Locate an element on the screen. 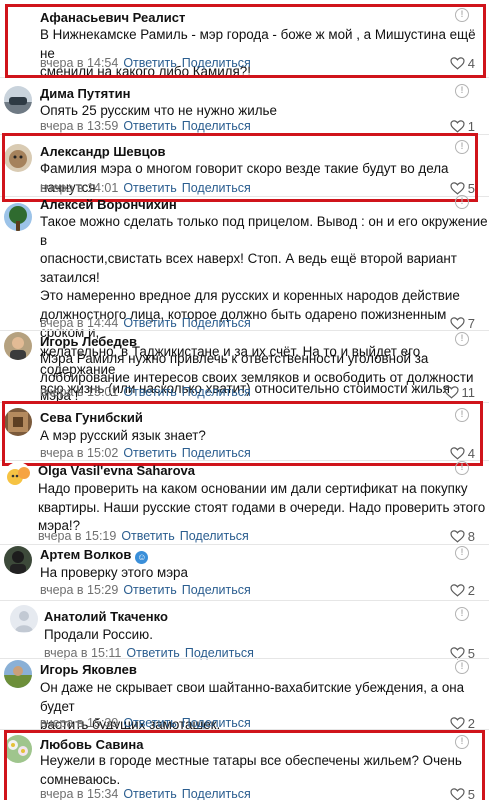  avatar is located at coordinates (18, 749).